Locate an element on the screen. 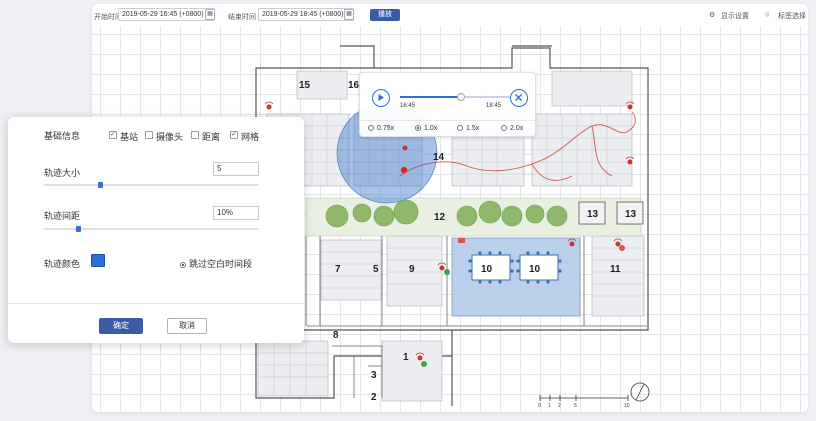  track-size-label: 轨迹大小 is located at coordinates (62, 173).